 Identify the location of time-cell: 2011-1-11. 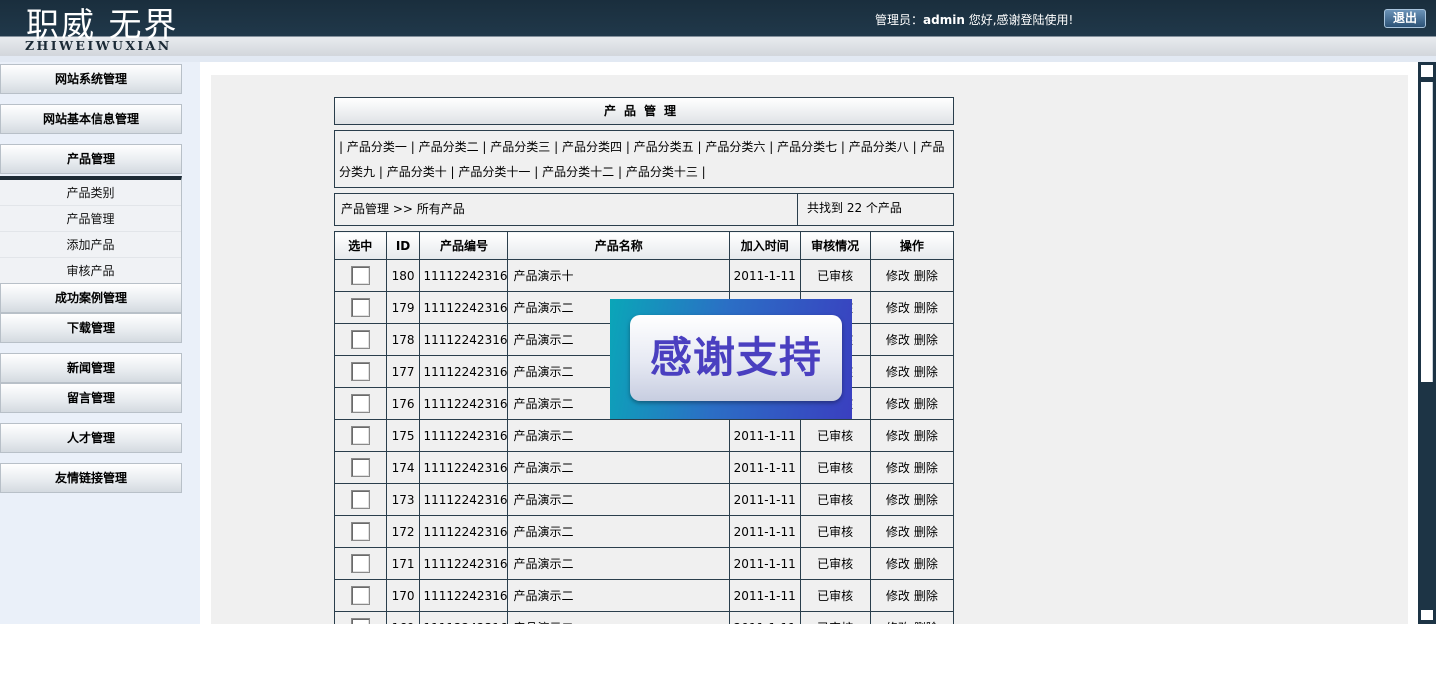
(764, 617).